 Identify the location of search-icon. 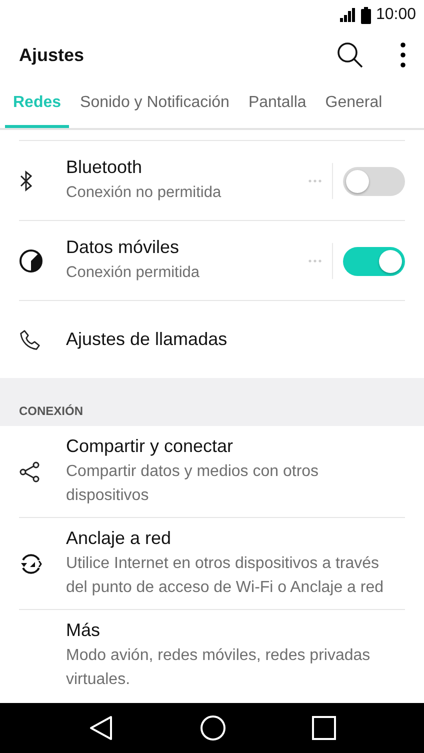
(350, 55).